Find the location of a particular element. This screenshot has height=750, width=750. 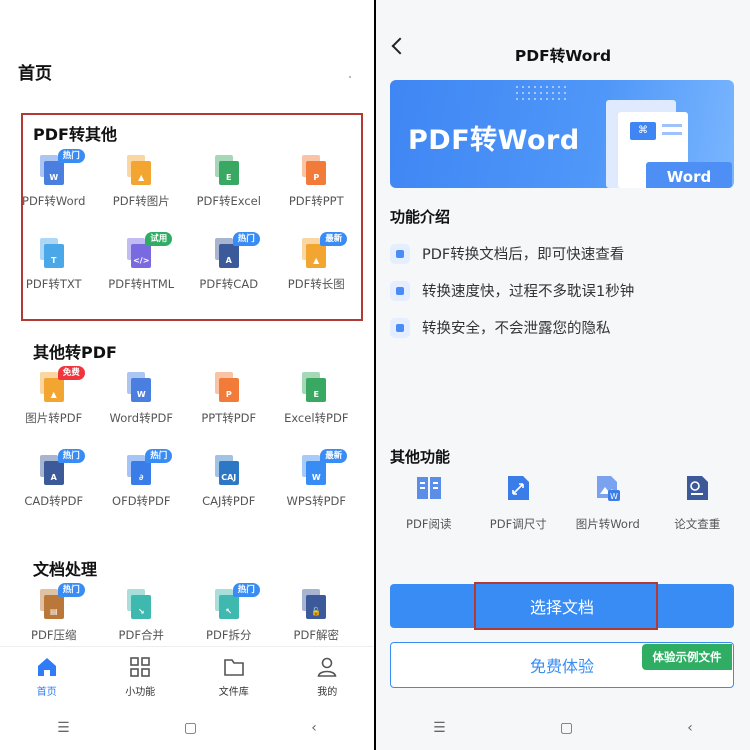

speed-icon is located at coordinates (400, 290).